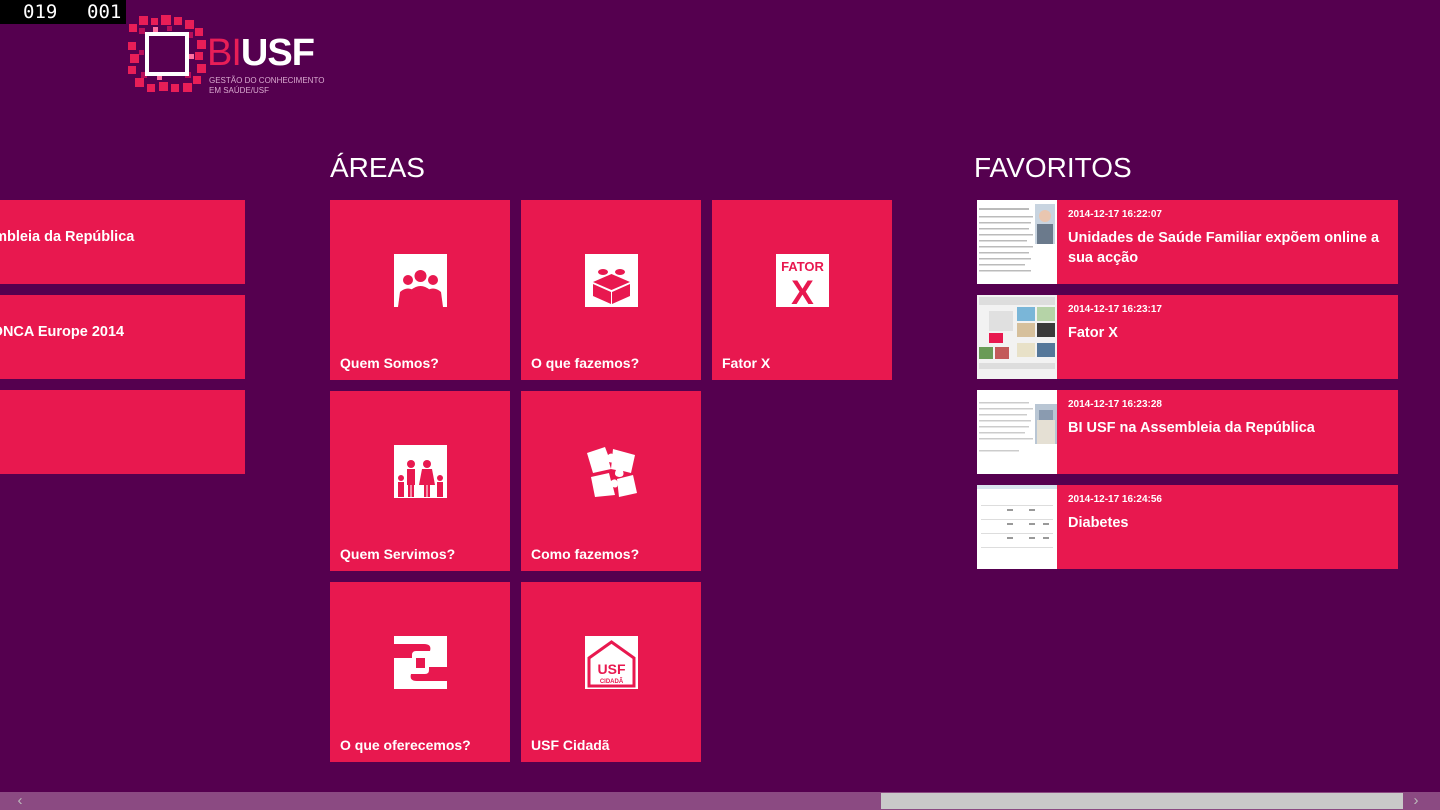 The image size is (1440, 810). I want to click on fator-x-icon-bottom-text: X, so click(802, 290).